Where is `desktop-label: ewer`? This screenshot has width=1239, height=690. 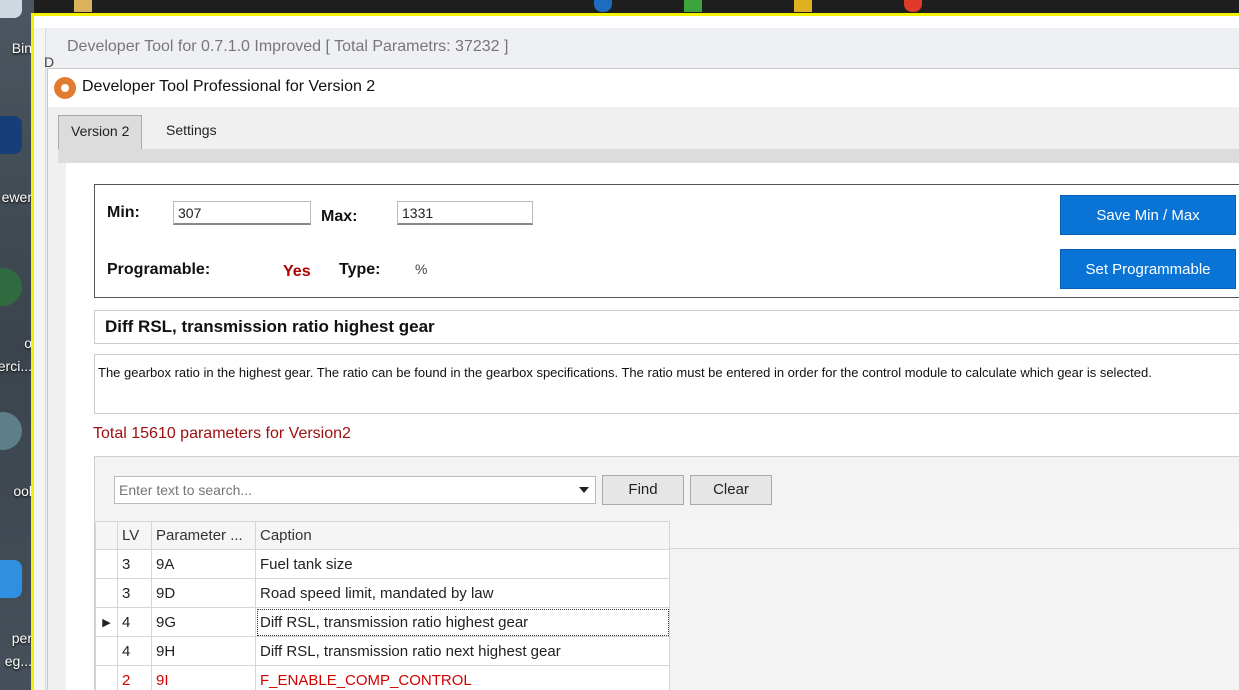 desktop-label: ewer is located at coordinates (16, 197).